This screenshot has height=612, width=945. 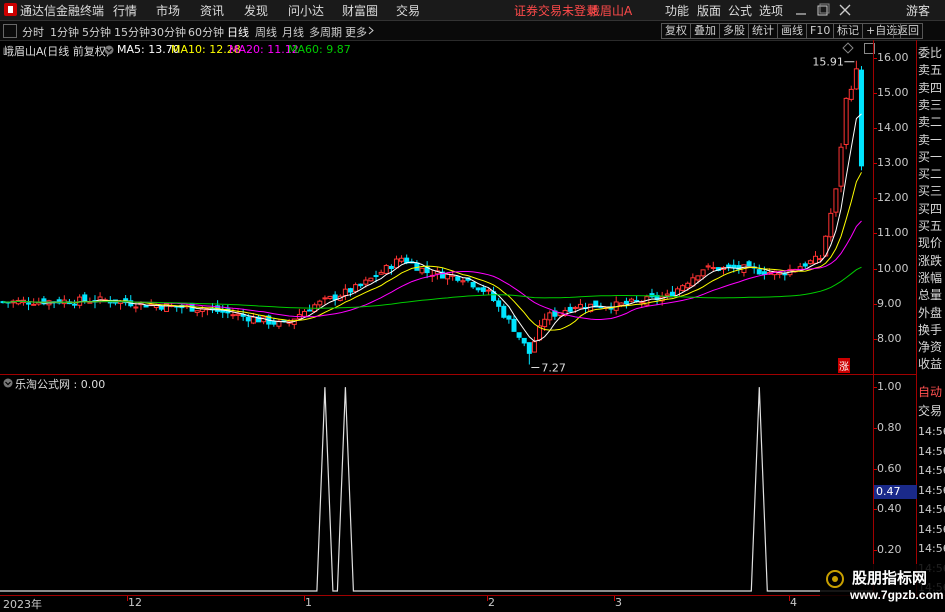 I want to click on xaxis-tick, so click(x=127, y=598).